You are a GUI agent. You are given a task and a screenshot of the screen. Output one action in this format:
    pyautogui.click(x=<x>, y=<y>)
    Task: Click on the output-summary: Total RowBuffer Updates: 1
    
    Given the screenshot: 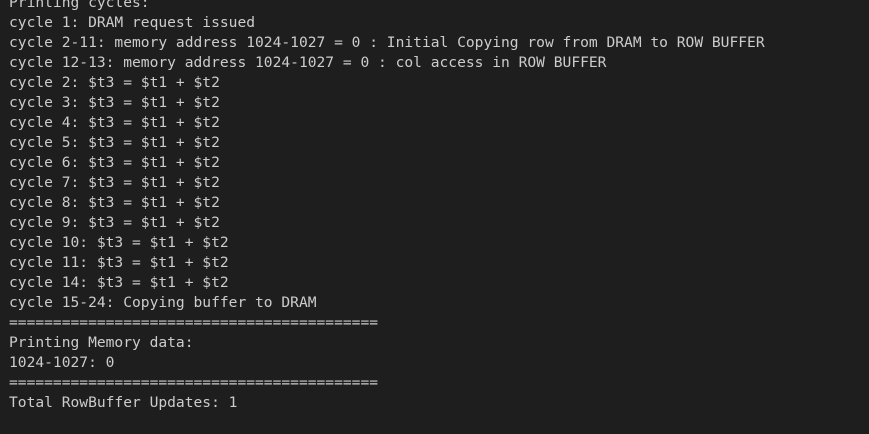 What is the action you would take?
    pyautogui.click(x=123, y=402)
    